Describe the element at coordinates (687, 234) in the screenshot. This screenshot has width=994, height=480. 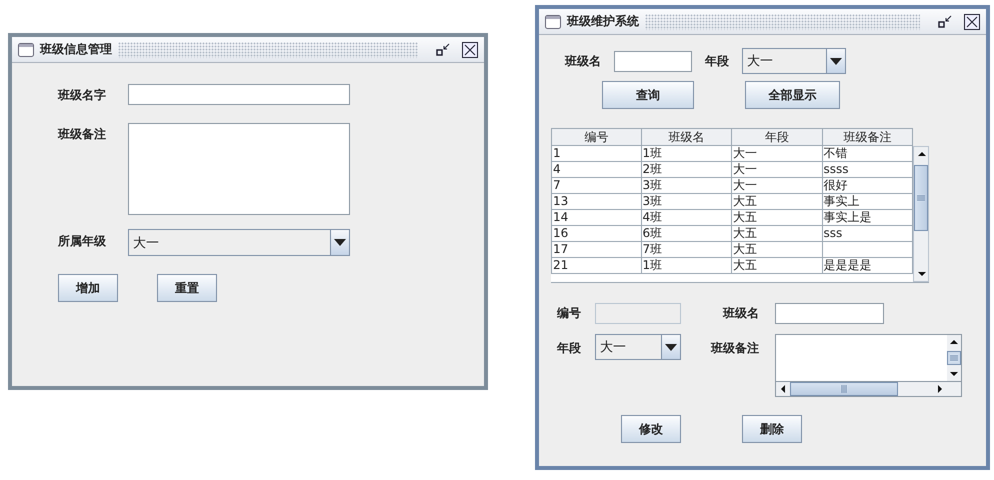
I see `table-cell: 6班` at that location.